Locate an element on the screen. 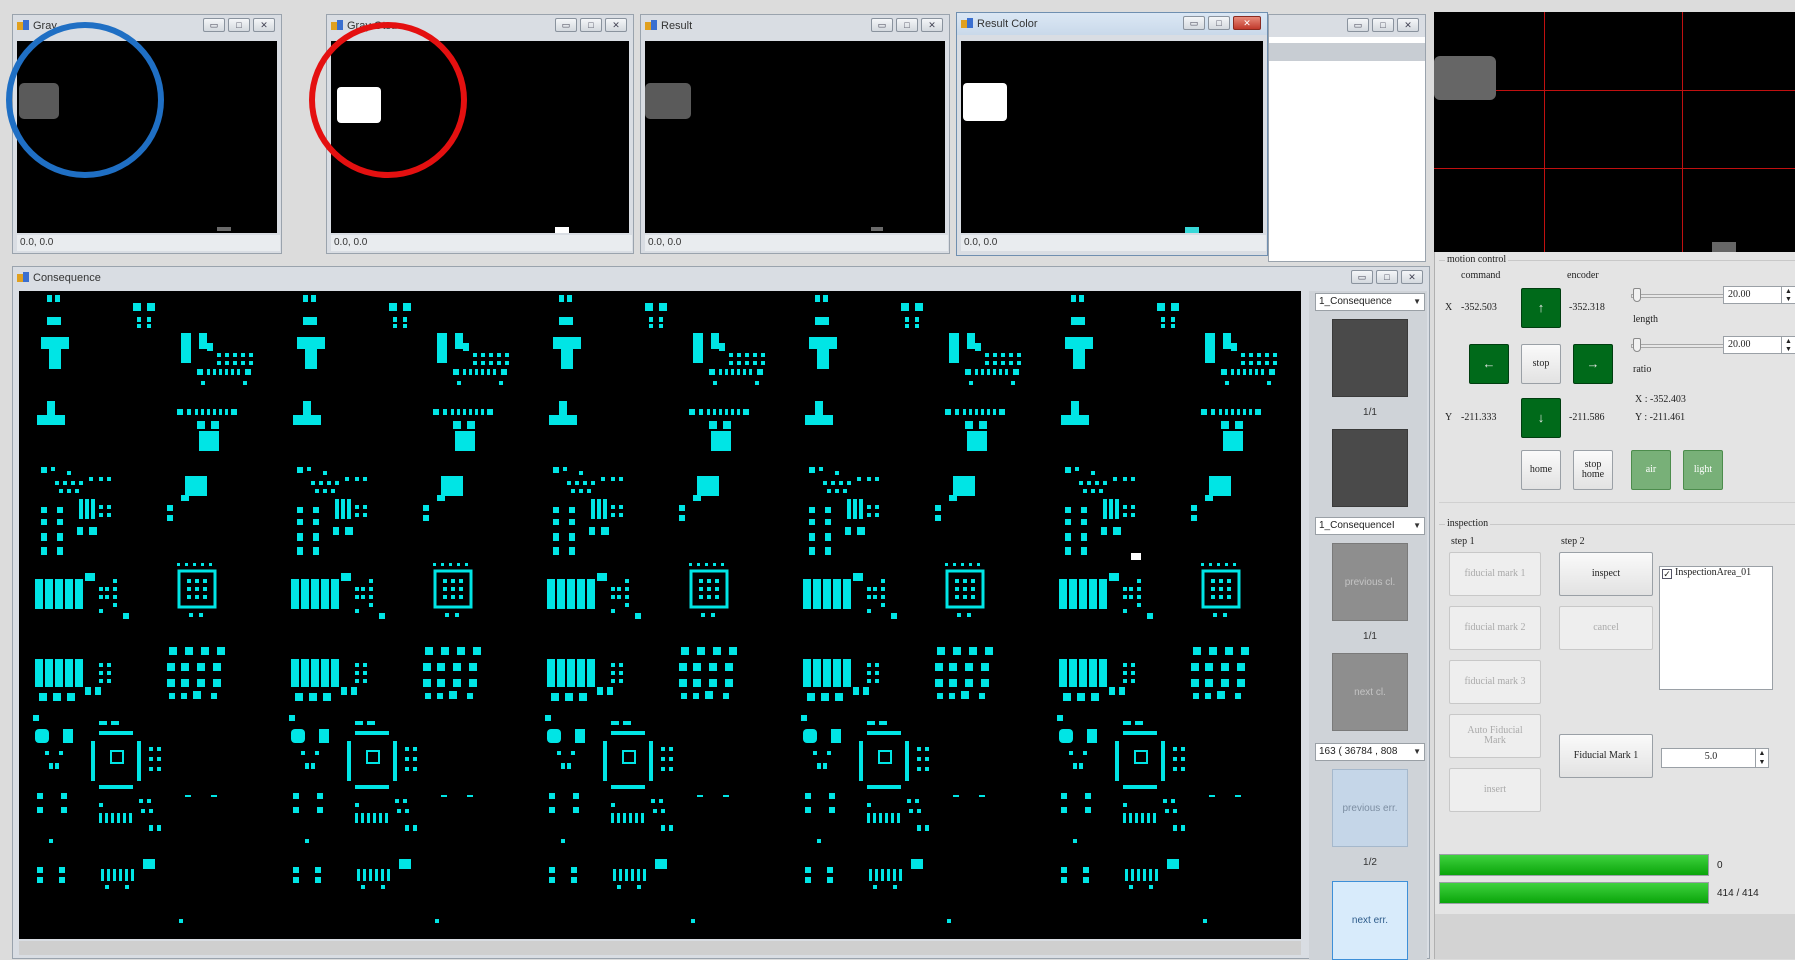 This screenshot has width=1795, height=960. consequence-combo-1: 1_Consequence ▼ is located at coordinates (1370, 302).